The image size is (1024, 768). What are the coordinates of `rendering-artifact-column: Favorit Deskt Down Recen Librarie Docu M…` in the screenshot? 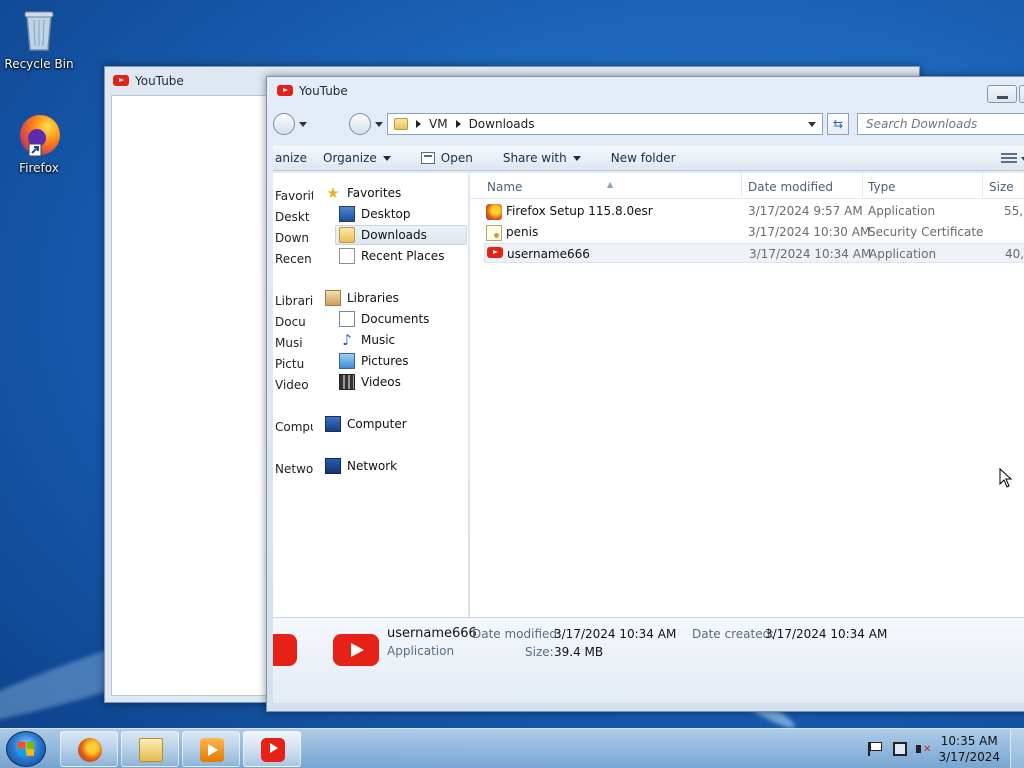 It's located at (294, 393).